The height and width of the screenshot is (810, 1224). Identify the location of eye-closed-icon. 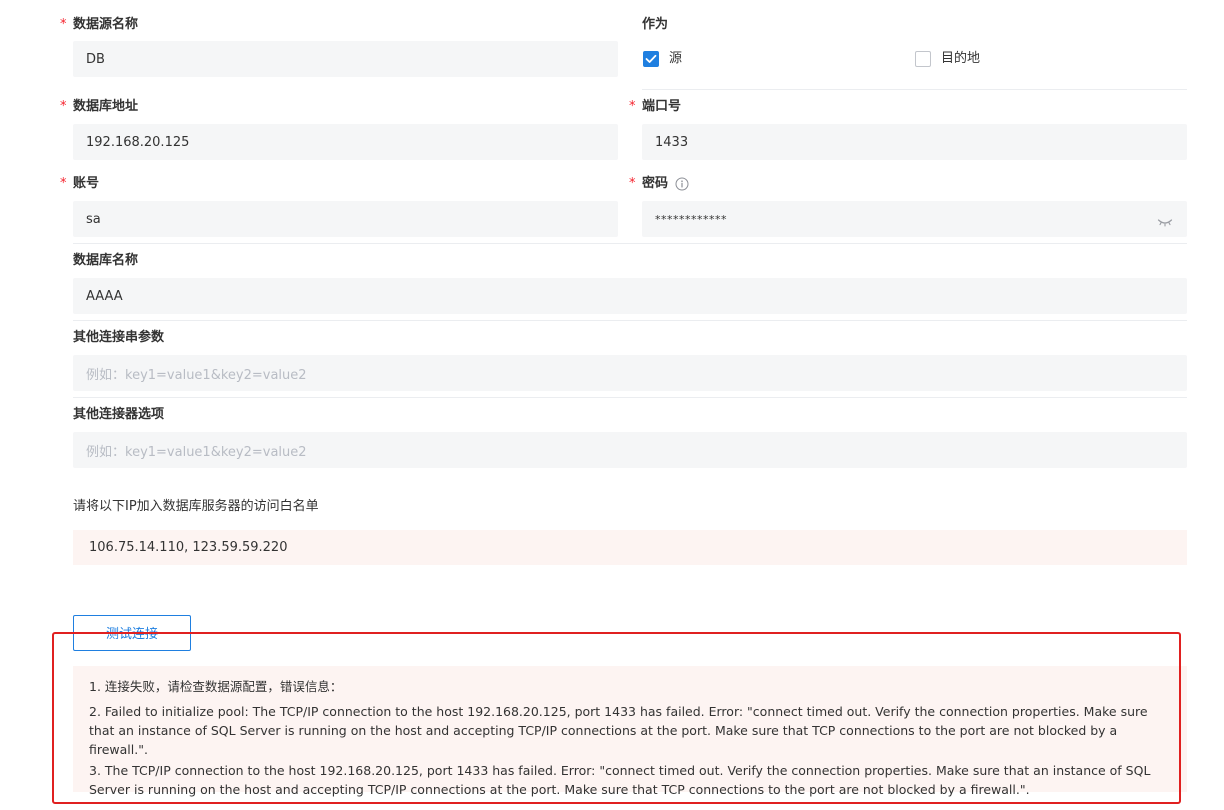
(1165, 220).